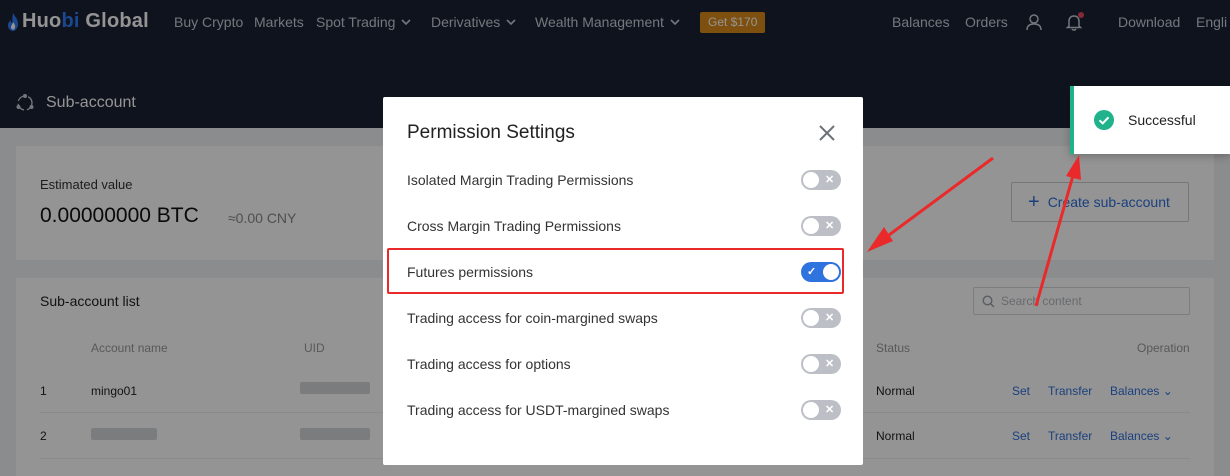  Describe the element at coordinates (615, 271) in the screenshot. I see `annotation-highlight-box` at that location.